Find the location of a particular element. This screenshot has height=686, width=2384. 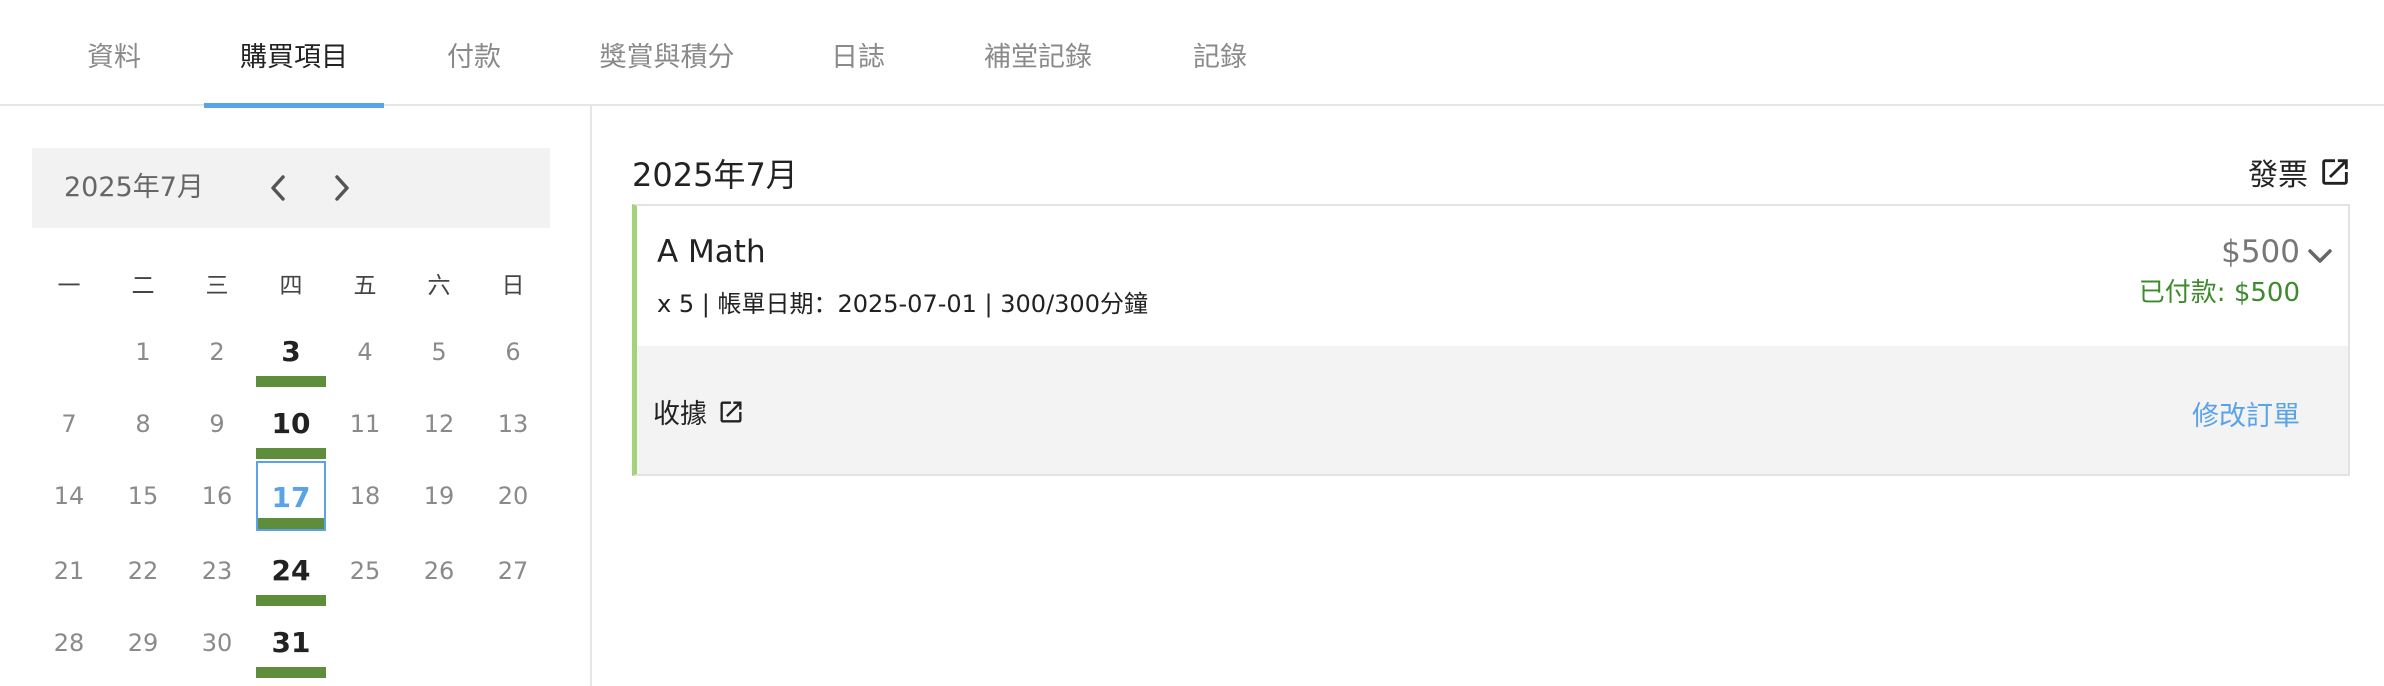

calendar-day: 17 is located at coordinates (291, 496).